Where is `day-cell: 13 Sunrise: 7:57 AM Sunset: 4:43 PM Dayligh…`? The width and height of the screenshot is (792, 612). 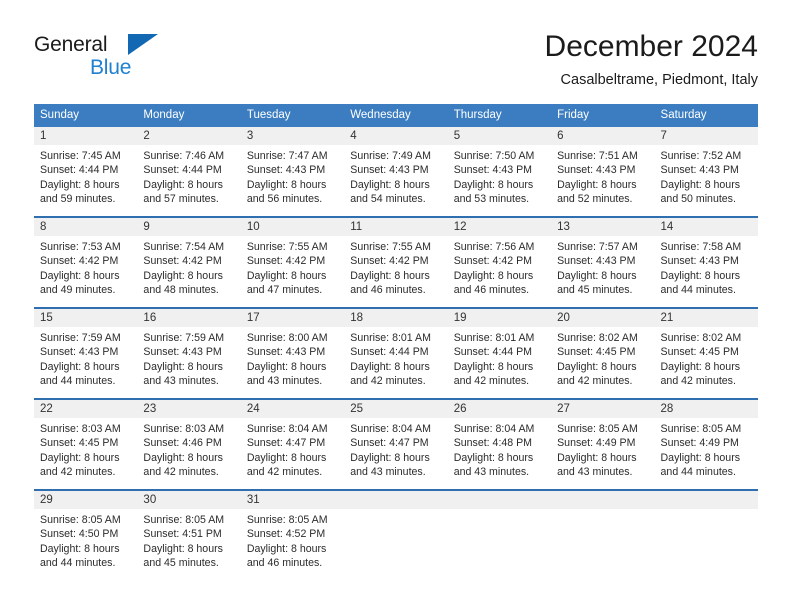
day-cell: 13 Sunrise: 7:57 AM Sunset: 4:43 PM Dayligh… is located at coordinates (603, 262).